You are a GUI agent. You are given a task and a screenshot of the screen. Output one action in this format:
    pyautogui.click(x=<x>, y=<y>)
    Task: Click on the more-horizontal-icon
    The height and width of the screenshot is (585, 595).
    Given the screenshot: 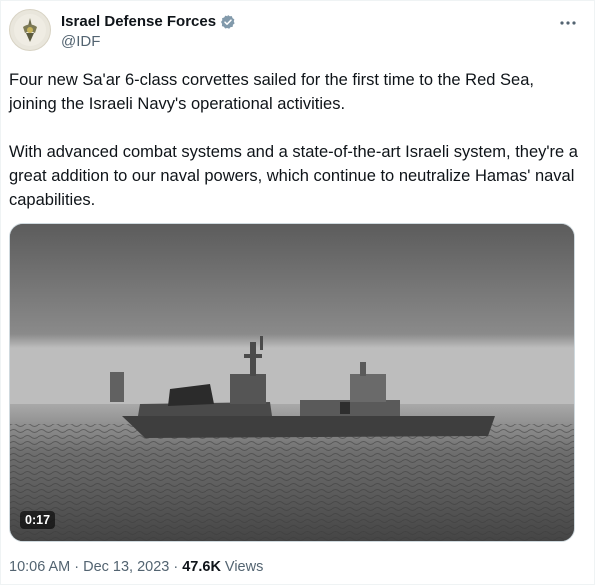 What is the action you would take?
    pyautogui.click(x=568, y=23)
    